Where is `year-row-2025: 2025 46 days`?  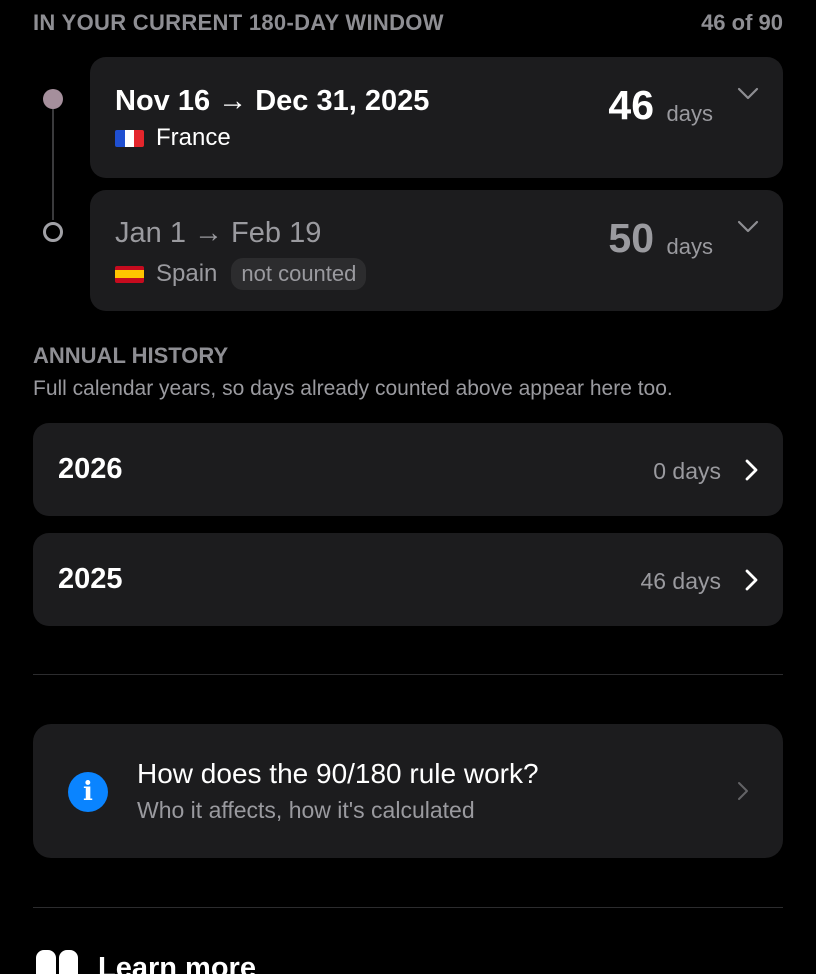 year-row-2025: 2025 46 days is located at coordinates (408, 579).